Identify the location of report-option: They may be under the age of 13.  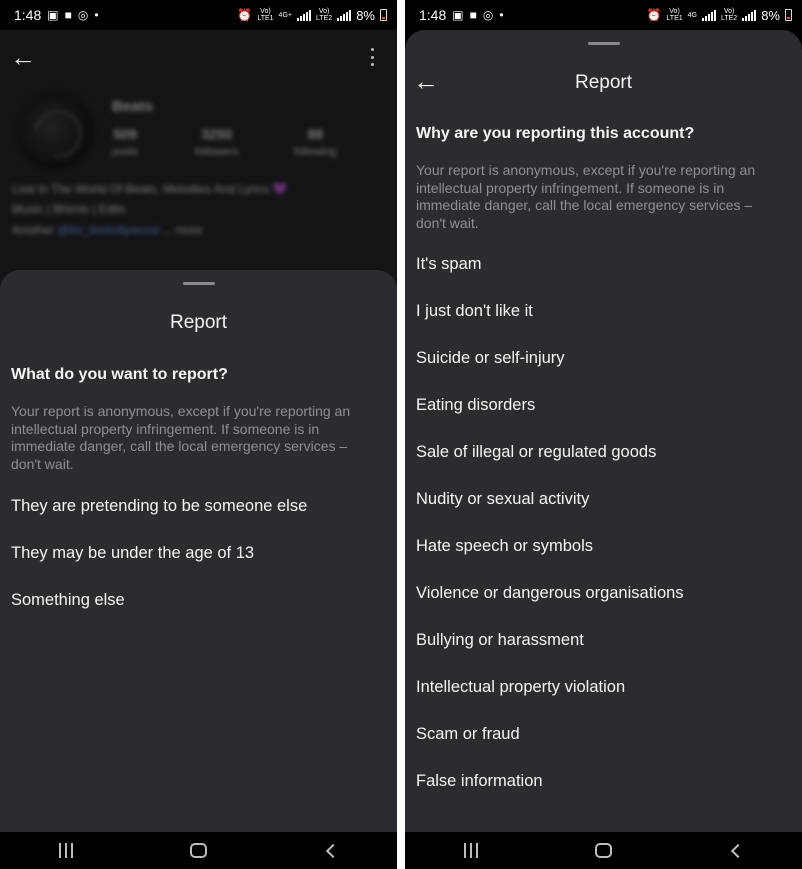
(198, 553).